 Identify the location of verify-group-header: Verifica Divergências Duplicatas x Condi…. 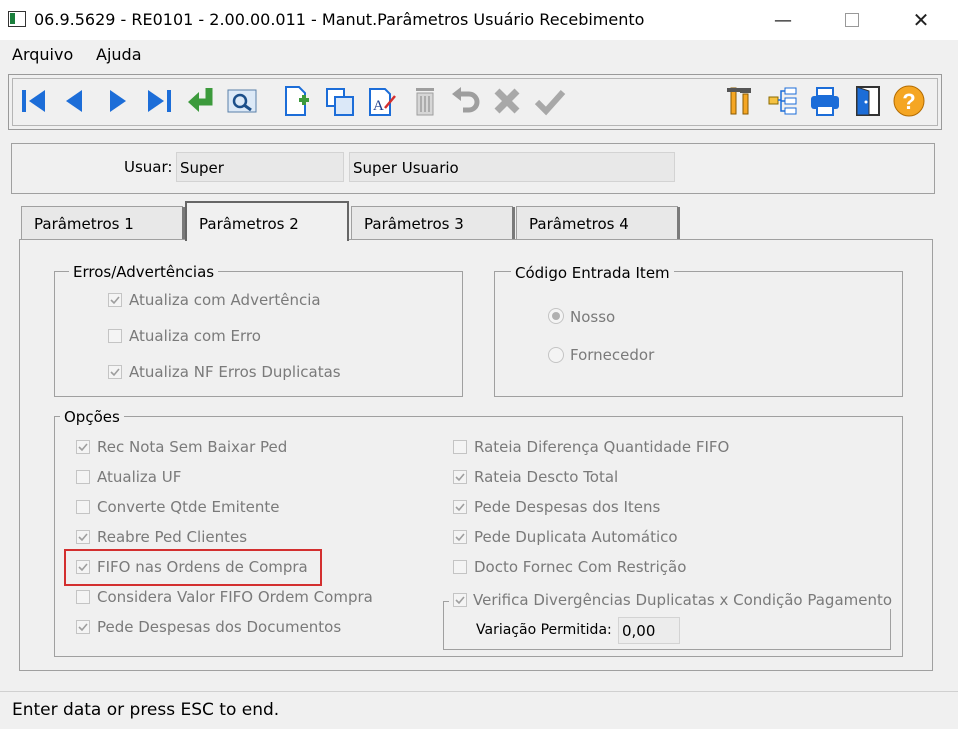
(673, 600).